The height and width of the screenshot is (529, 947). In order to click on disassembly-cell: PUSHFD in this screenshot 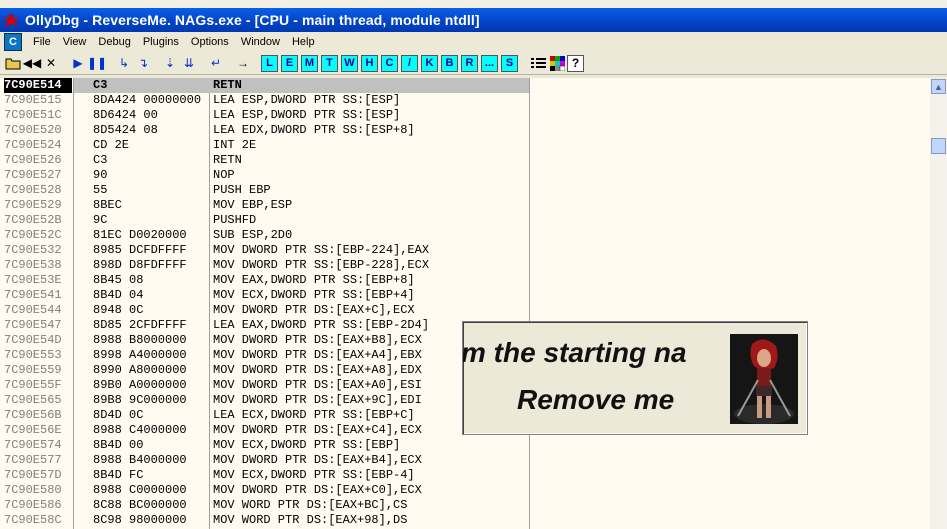, I will do `click(235, 220)`.